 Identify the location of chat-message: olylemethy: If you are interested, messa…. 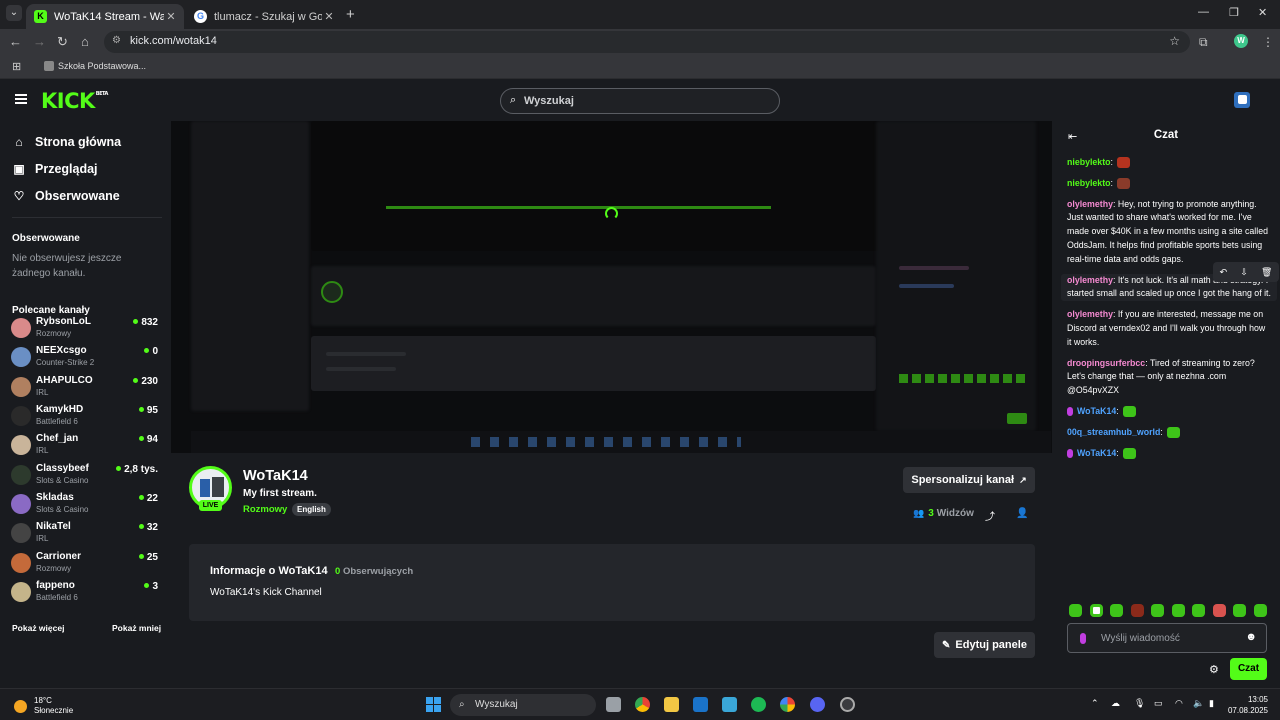
(1169, 328).